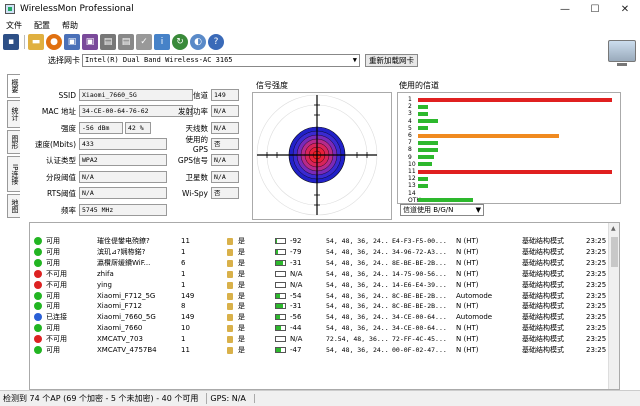 This screenshot has width=640, height=406. Describe the element at coordinates (144, 42) in the screenshot. I see `export-icon: ✓` at that location.